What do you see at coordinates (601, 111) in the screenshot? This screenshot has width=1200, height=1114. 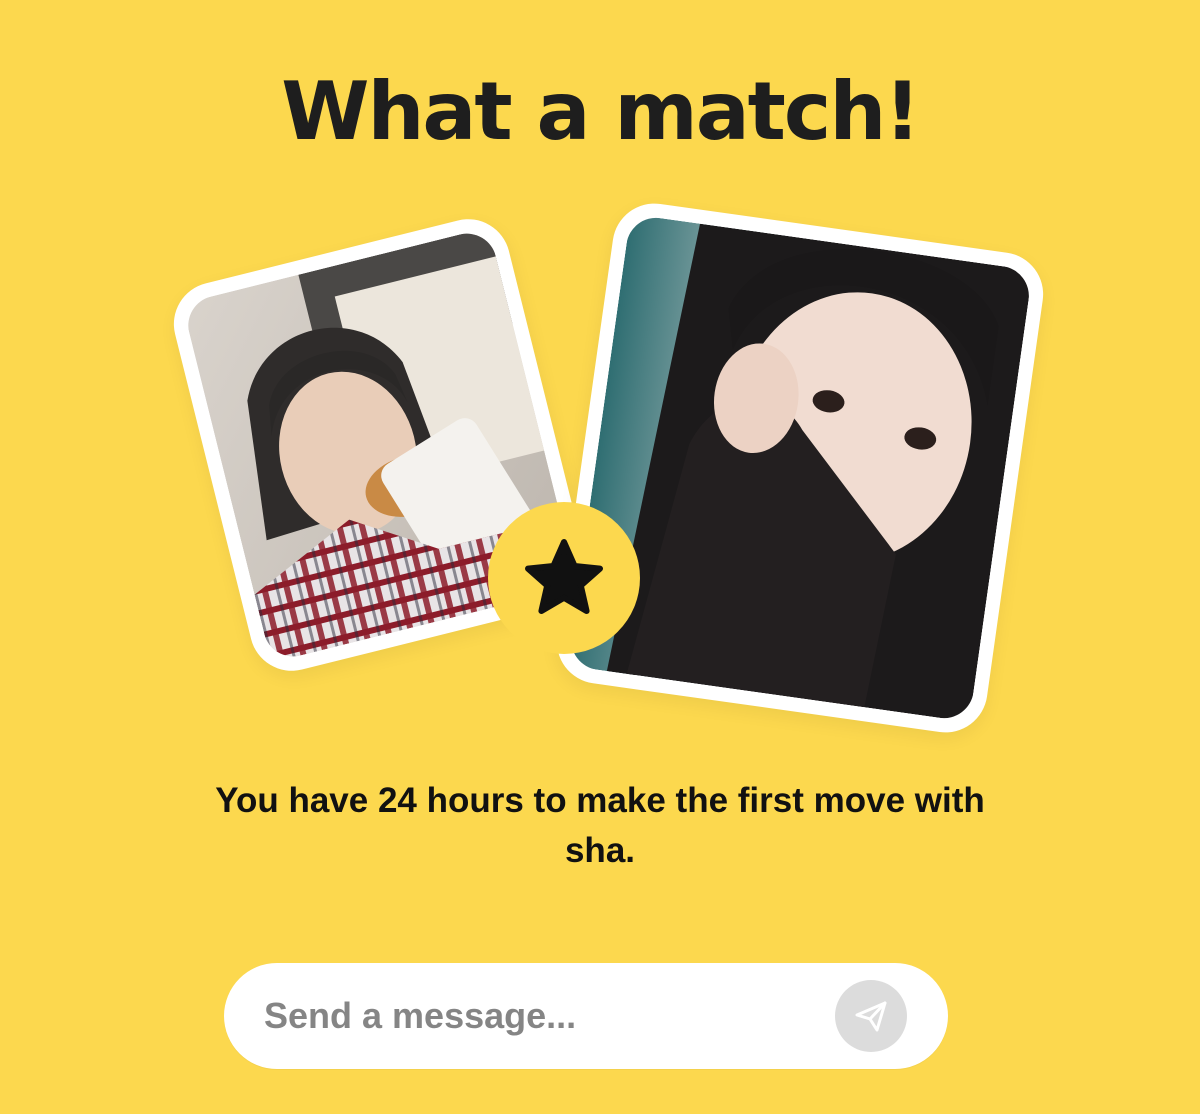 I see `page-title: What a match!` at bounding box center [601, 111].